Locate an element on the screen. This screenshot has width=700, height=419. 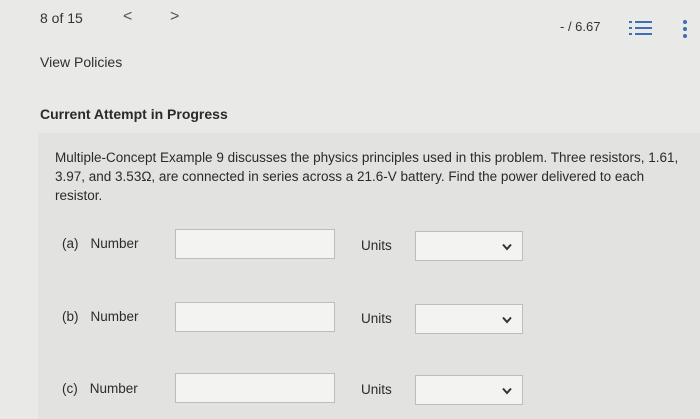
question-counter: 8 of 15 is located at coordinates (61, 18).